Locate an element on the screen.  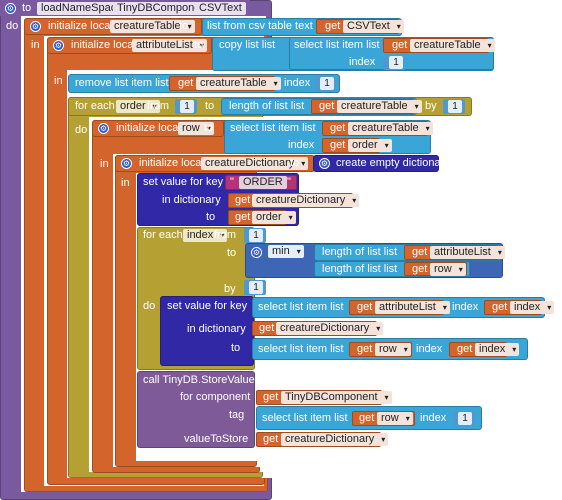
proc-to-label: to is located at coordinates (27, 8).